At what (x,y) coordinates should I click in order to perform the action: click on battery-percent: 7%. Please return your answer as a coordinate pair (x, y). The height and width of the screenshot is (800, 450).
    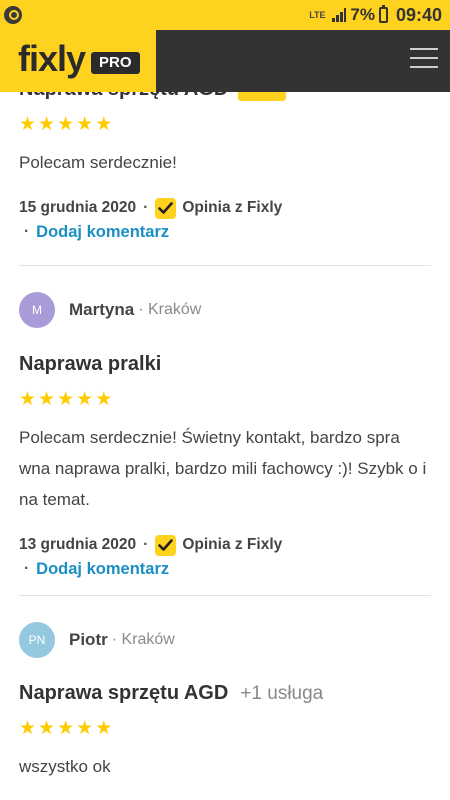
    Looking at the image, I should click on (362, 14).